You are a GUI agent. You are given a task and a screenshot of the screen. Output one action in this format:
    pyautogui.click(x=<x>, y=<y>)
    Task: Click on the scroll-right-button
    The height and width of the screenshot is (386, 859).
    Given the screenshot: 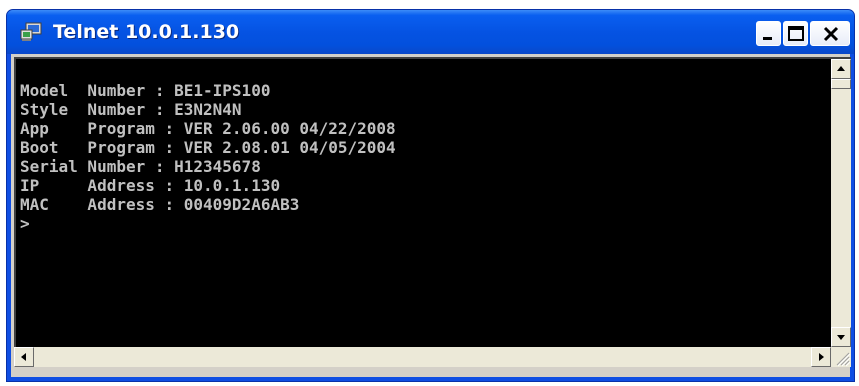 What is the action you would take?
    pyautogui.click(x=821, y=357)
    